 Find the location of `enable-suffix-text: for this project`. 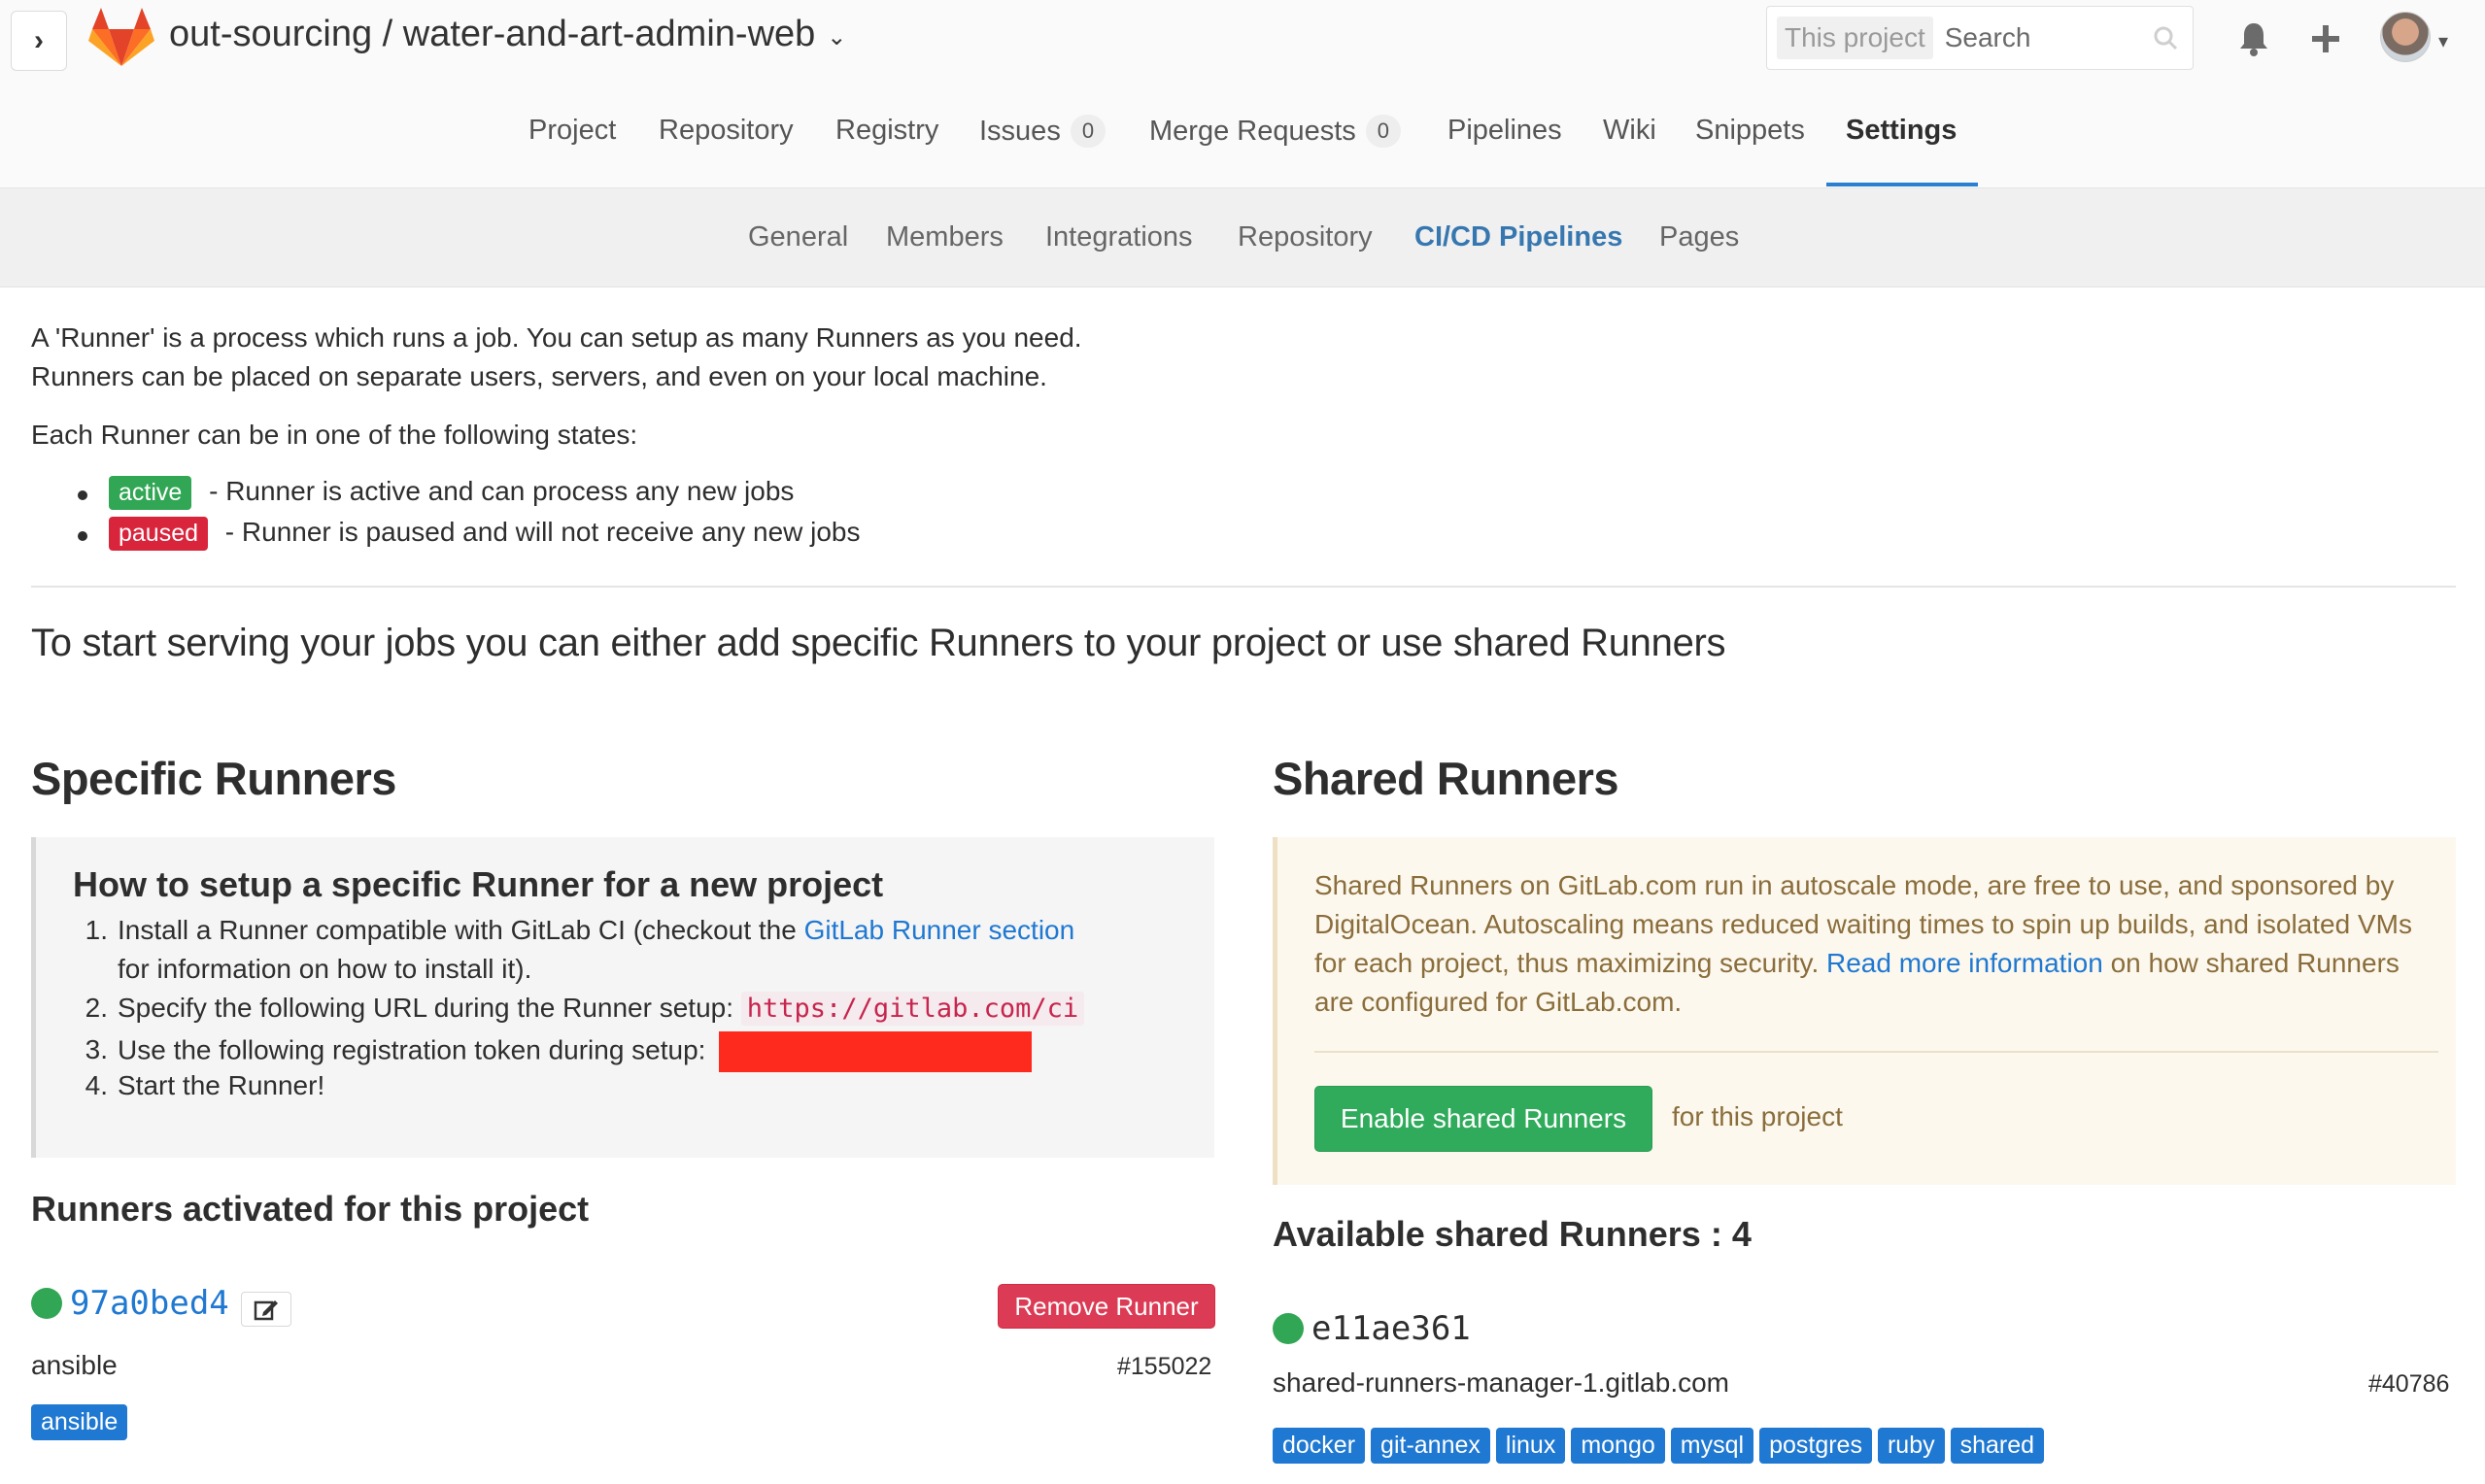

enable-suffix-text: for this project is located at coordinates (1757, 1116).